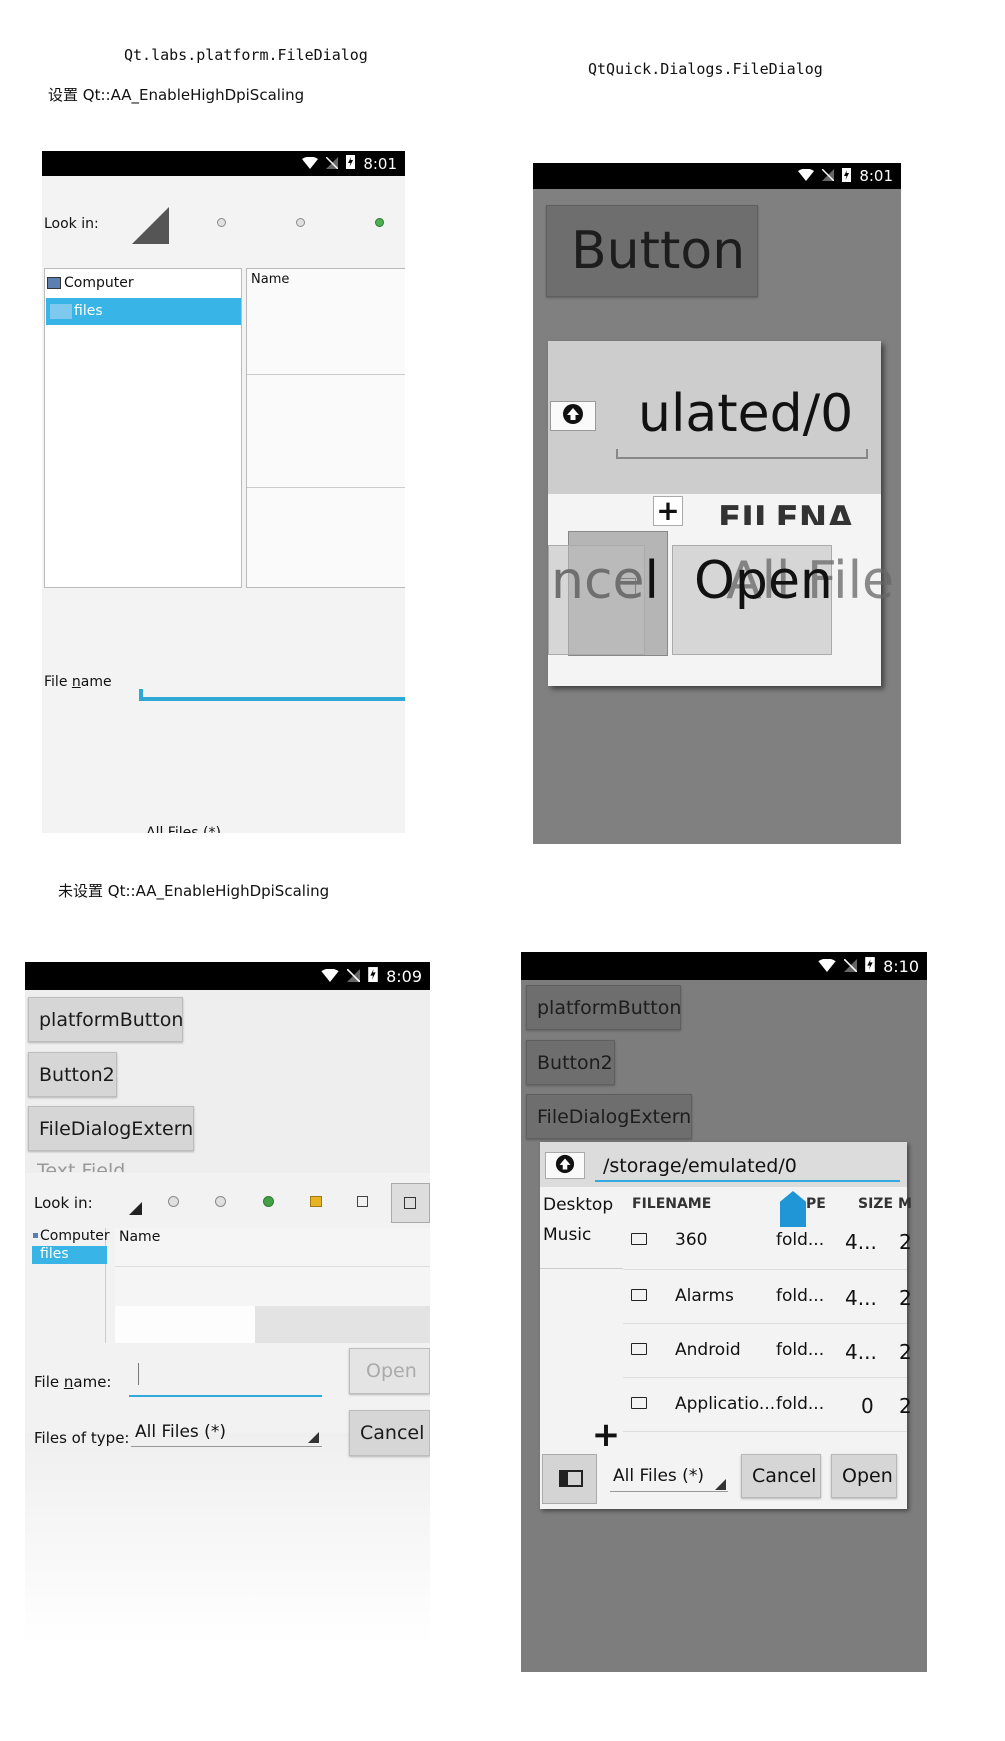  Describe the element at coordinates (671, 1204) in the screenshot. I see `column-filename: FILENAME` at that location.